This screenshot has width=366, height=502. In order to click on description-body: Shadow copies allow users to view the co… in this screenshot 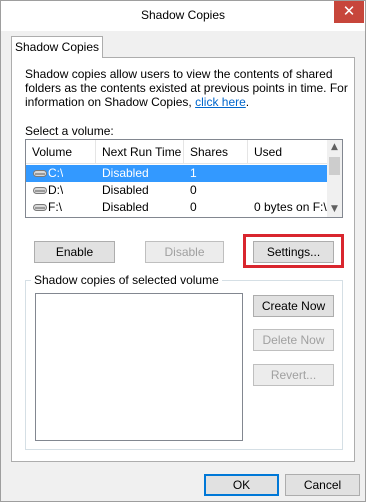, I will do `click(186, 88)`.